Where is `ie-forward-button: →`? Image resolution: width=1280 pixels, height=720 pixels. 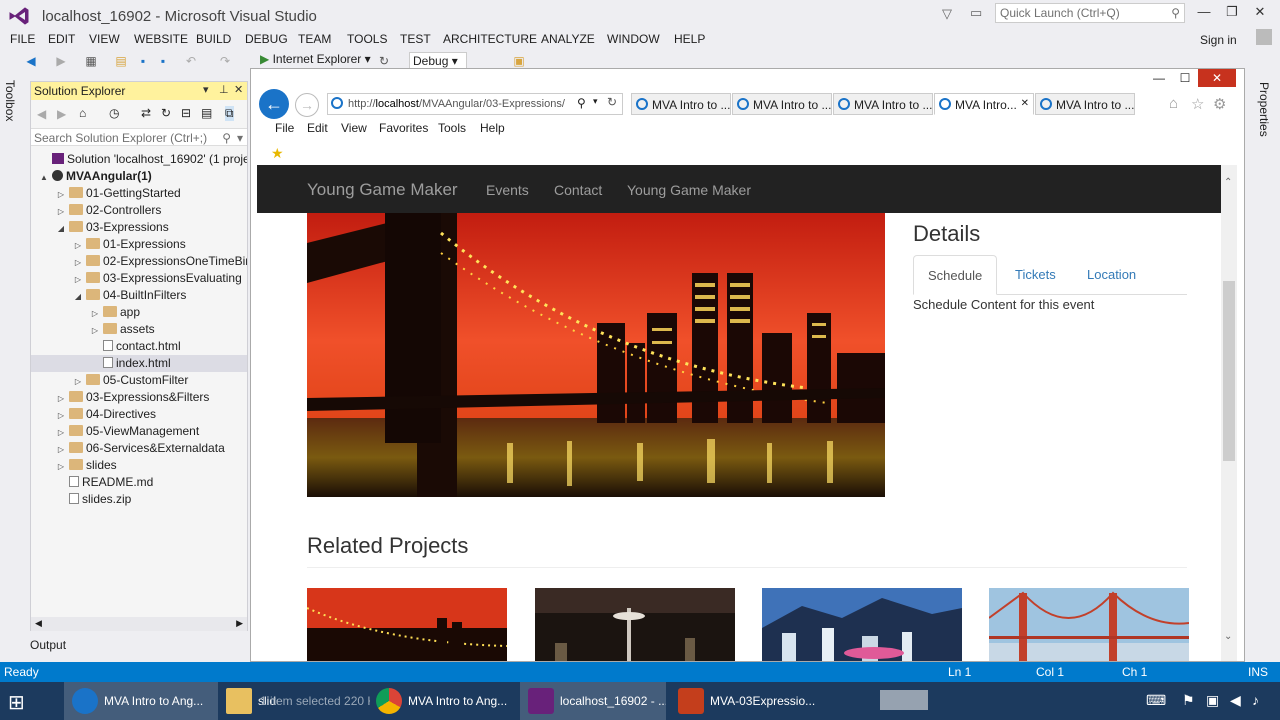
ie-forward-button: → is located at coordinates (307, 105).